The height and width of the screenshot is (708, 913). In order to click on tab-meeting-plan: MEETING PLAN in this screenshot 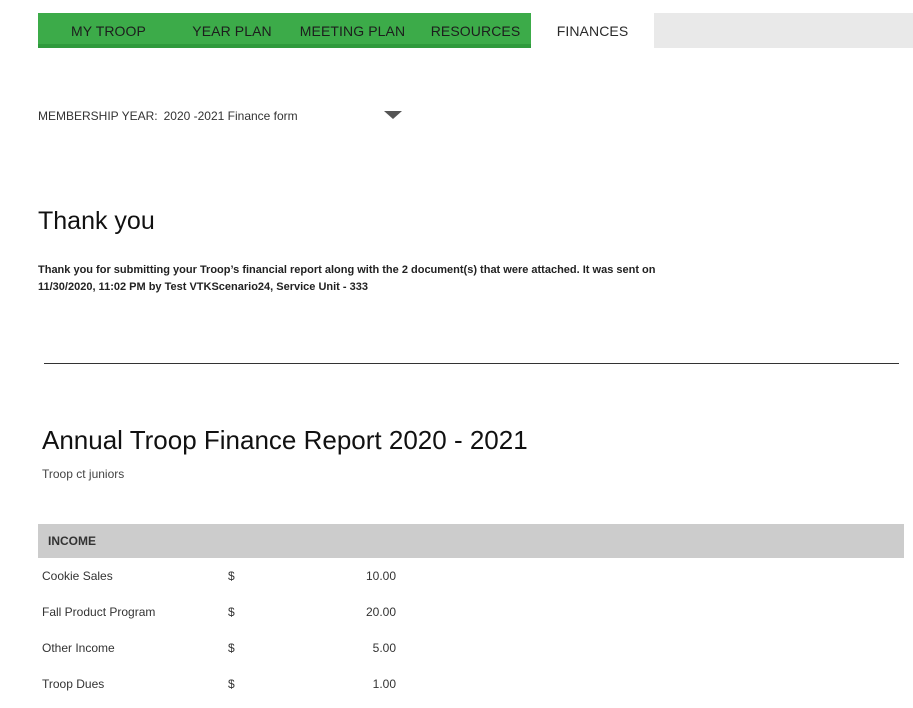, I will do `click(352, 30)`.